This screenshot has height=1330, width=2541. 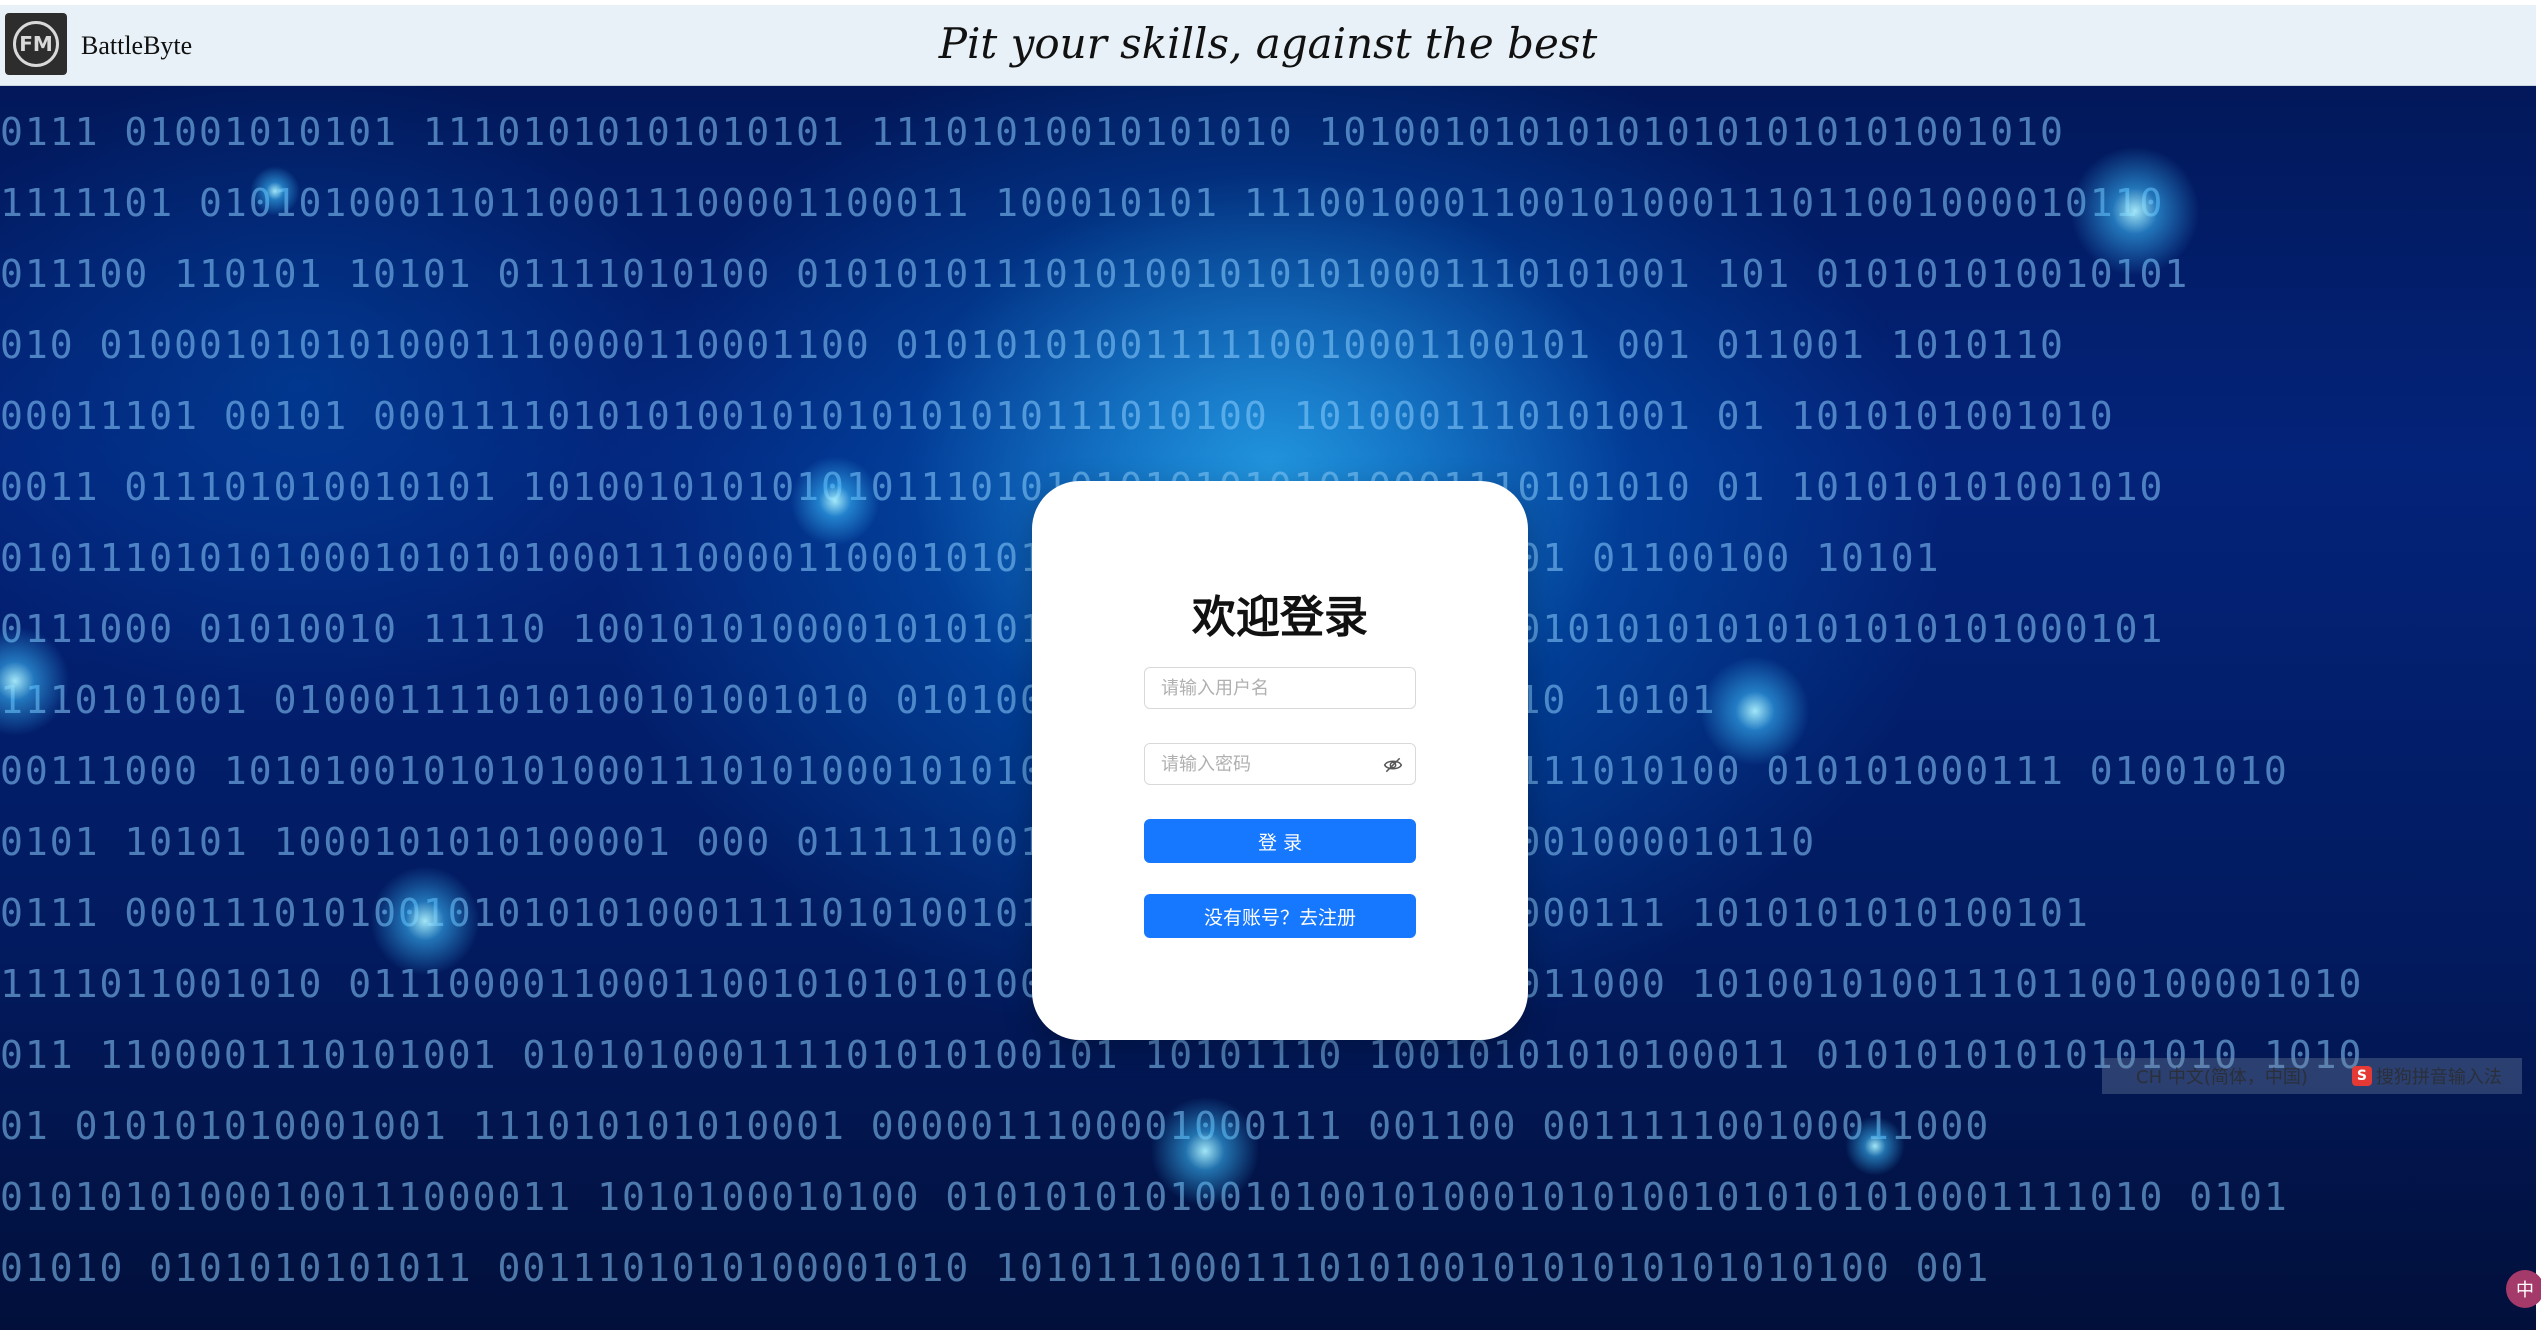 What do you see at coordinates (2438, 1077) in the screenshot?
I see `ime-name-label: 搜狗拼音输入法` at bounding box center [2438, 1077].